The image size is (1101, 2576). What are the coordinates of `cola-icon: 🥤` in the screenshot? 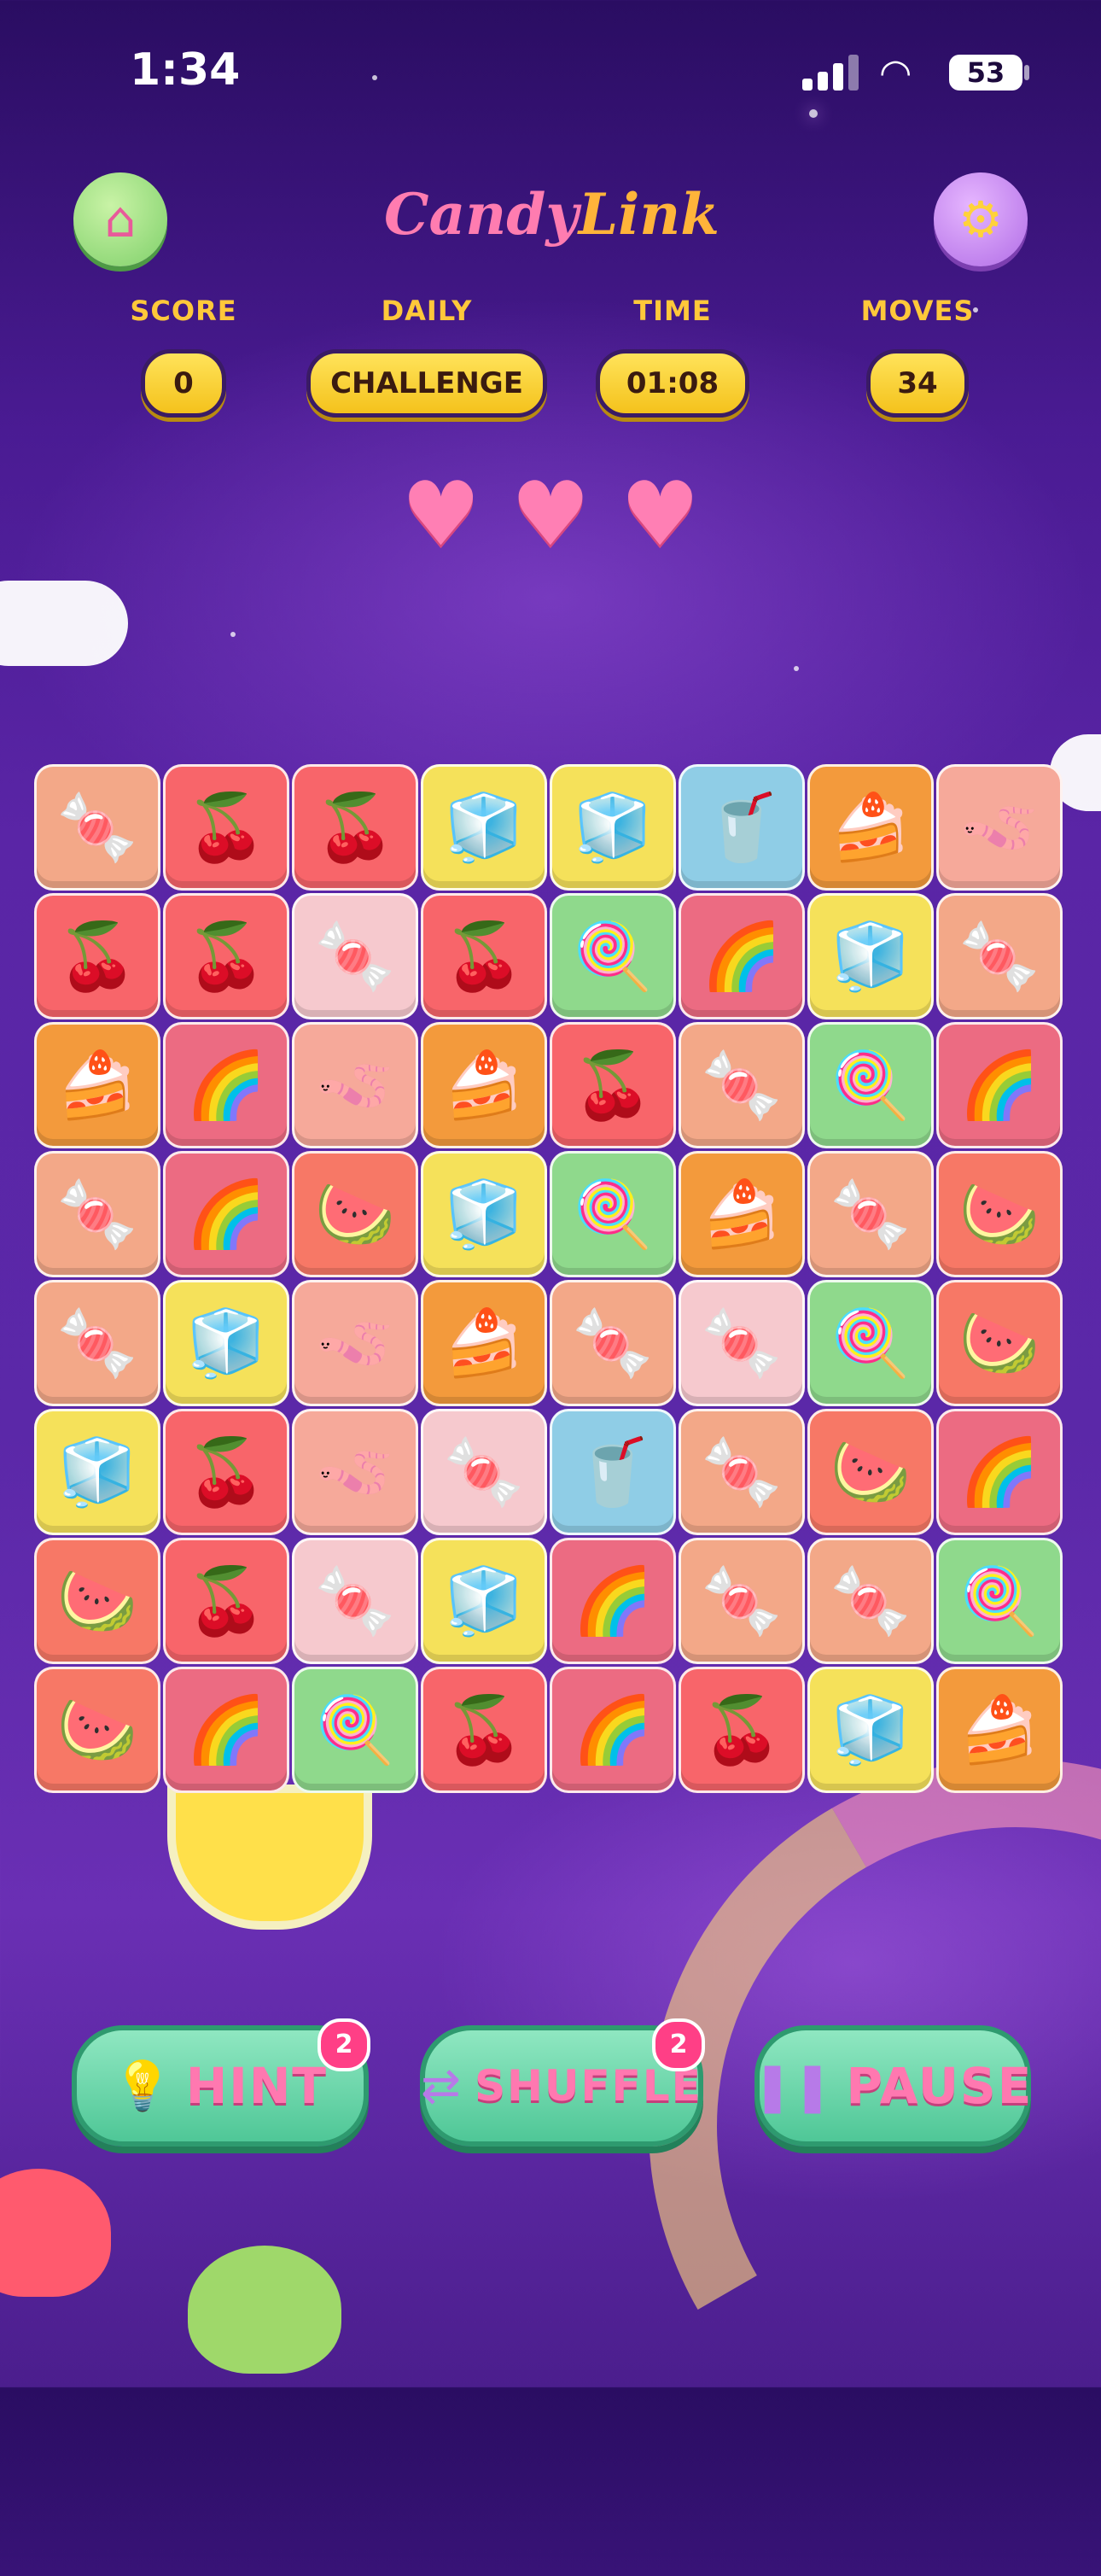 It's located at (613, 1472).